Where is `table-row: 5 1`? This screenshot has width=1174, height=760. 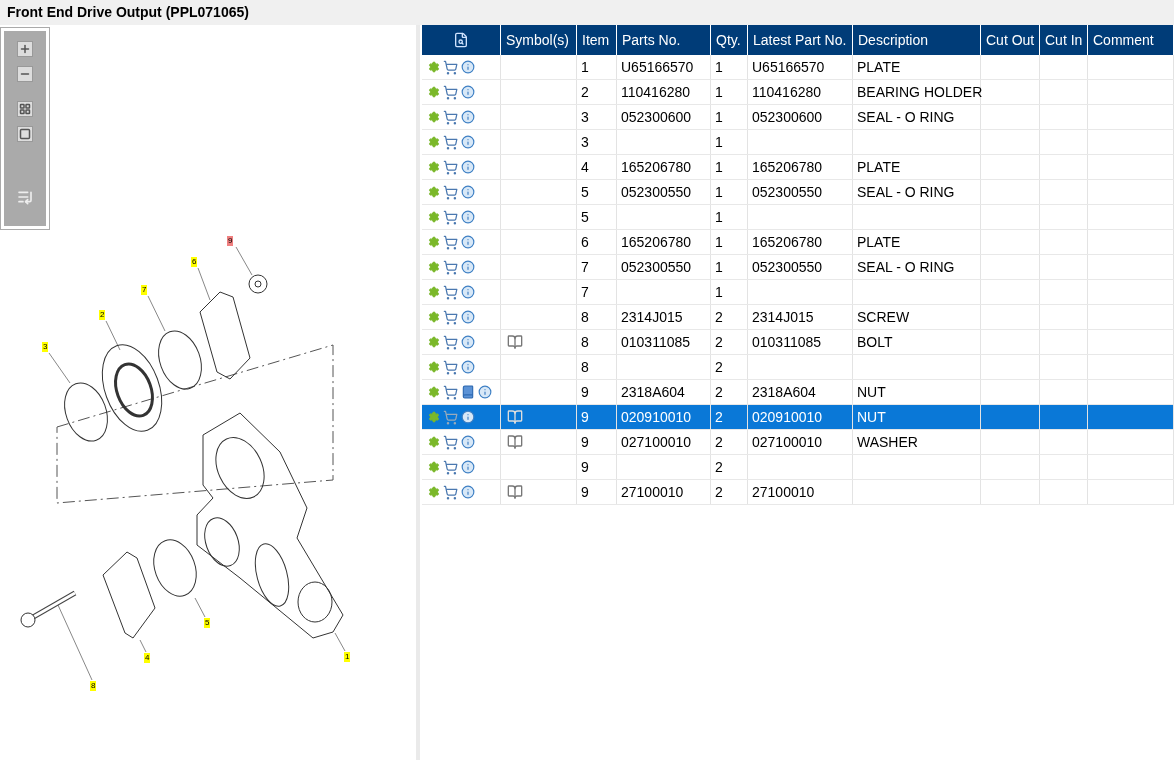
table-row: 5 1 is located at coordinates (798, 217).